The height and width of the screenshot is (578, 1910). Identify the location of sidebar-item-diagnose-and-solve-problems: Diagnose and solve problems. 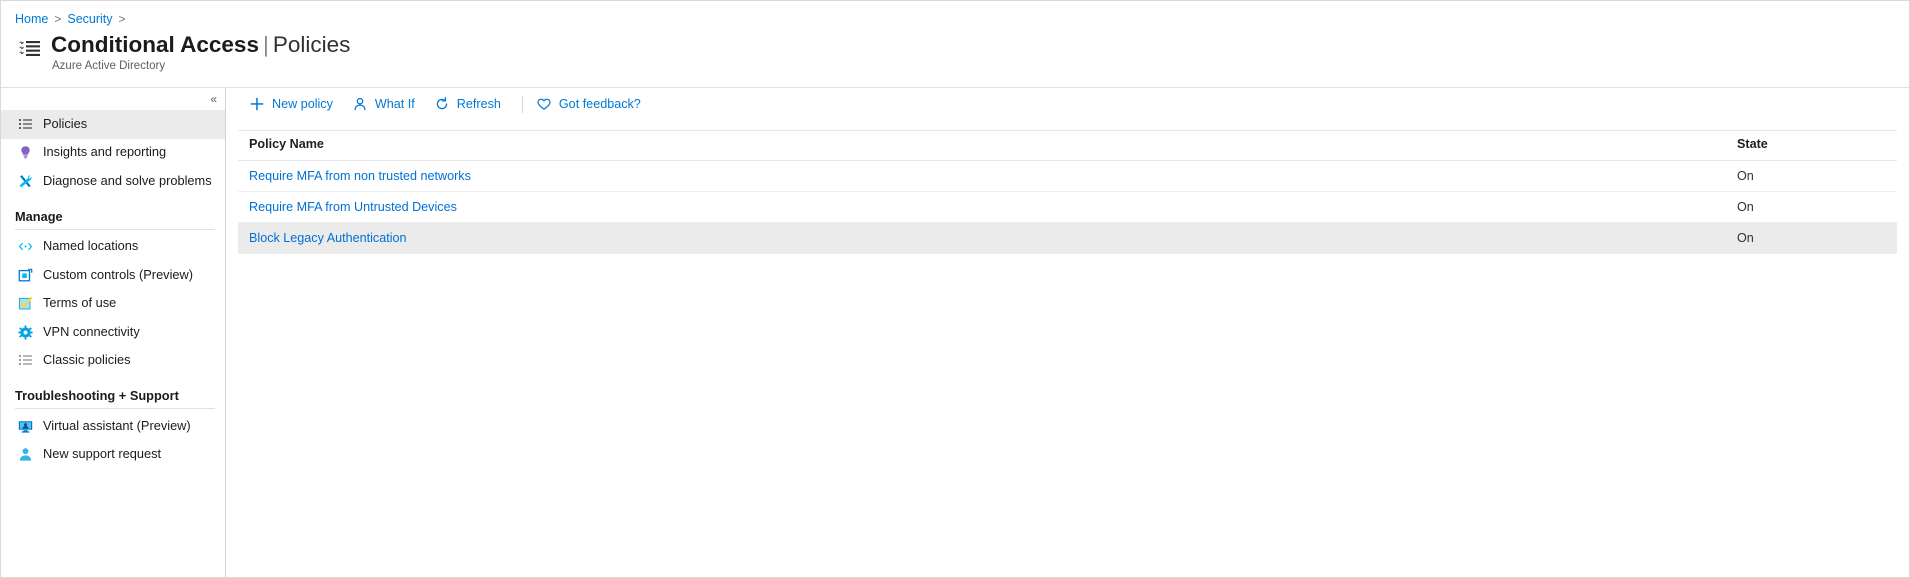
(113, 181).